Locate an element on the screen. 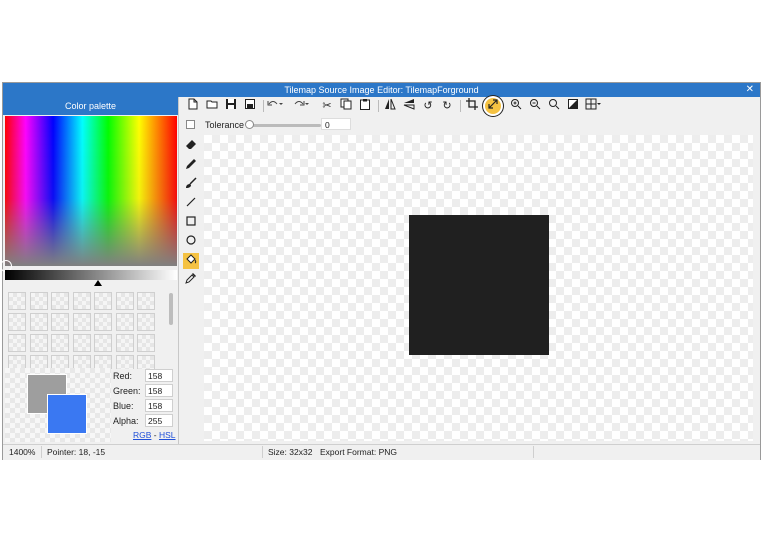 The width and height of the screenshot is (763, 541). brush-icon is located at coordinates (191, 185).